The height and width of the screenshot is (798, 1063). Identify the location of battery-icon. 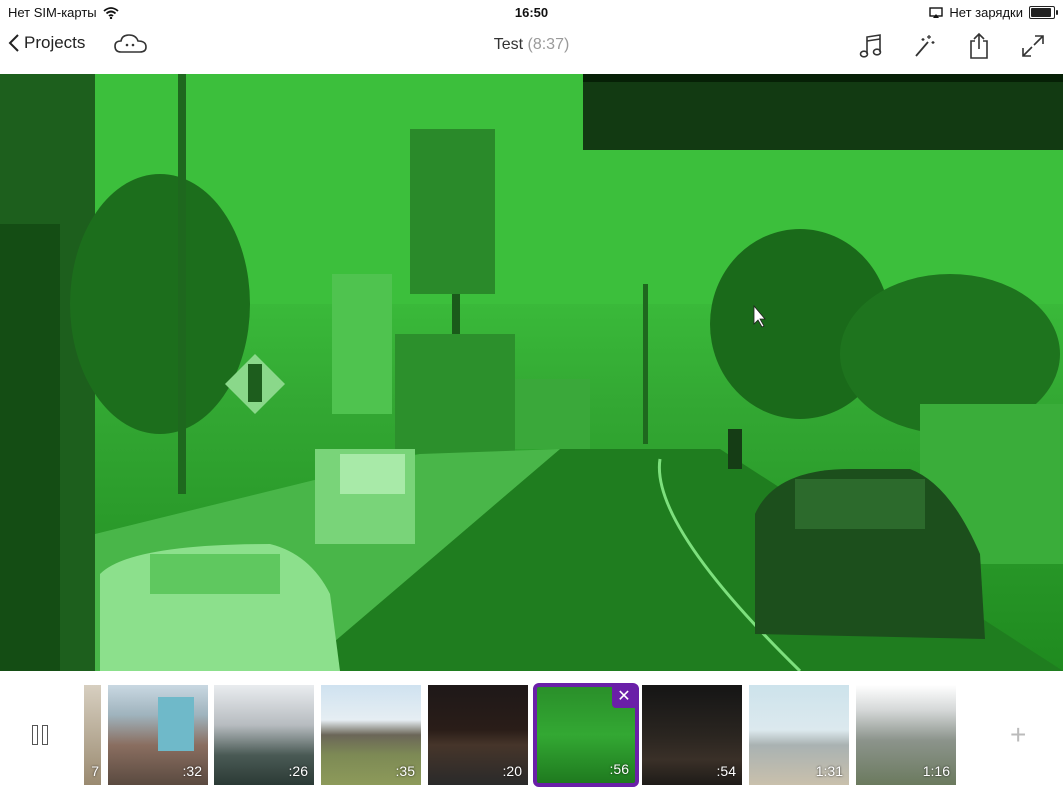
(1043, 12).